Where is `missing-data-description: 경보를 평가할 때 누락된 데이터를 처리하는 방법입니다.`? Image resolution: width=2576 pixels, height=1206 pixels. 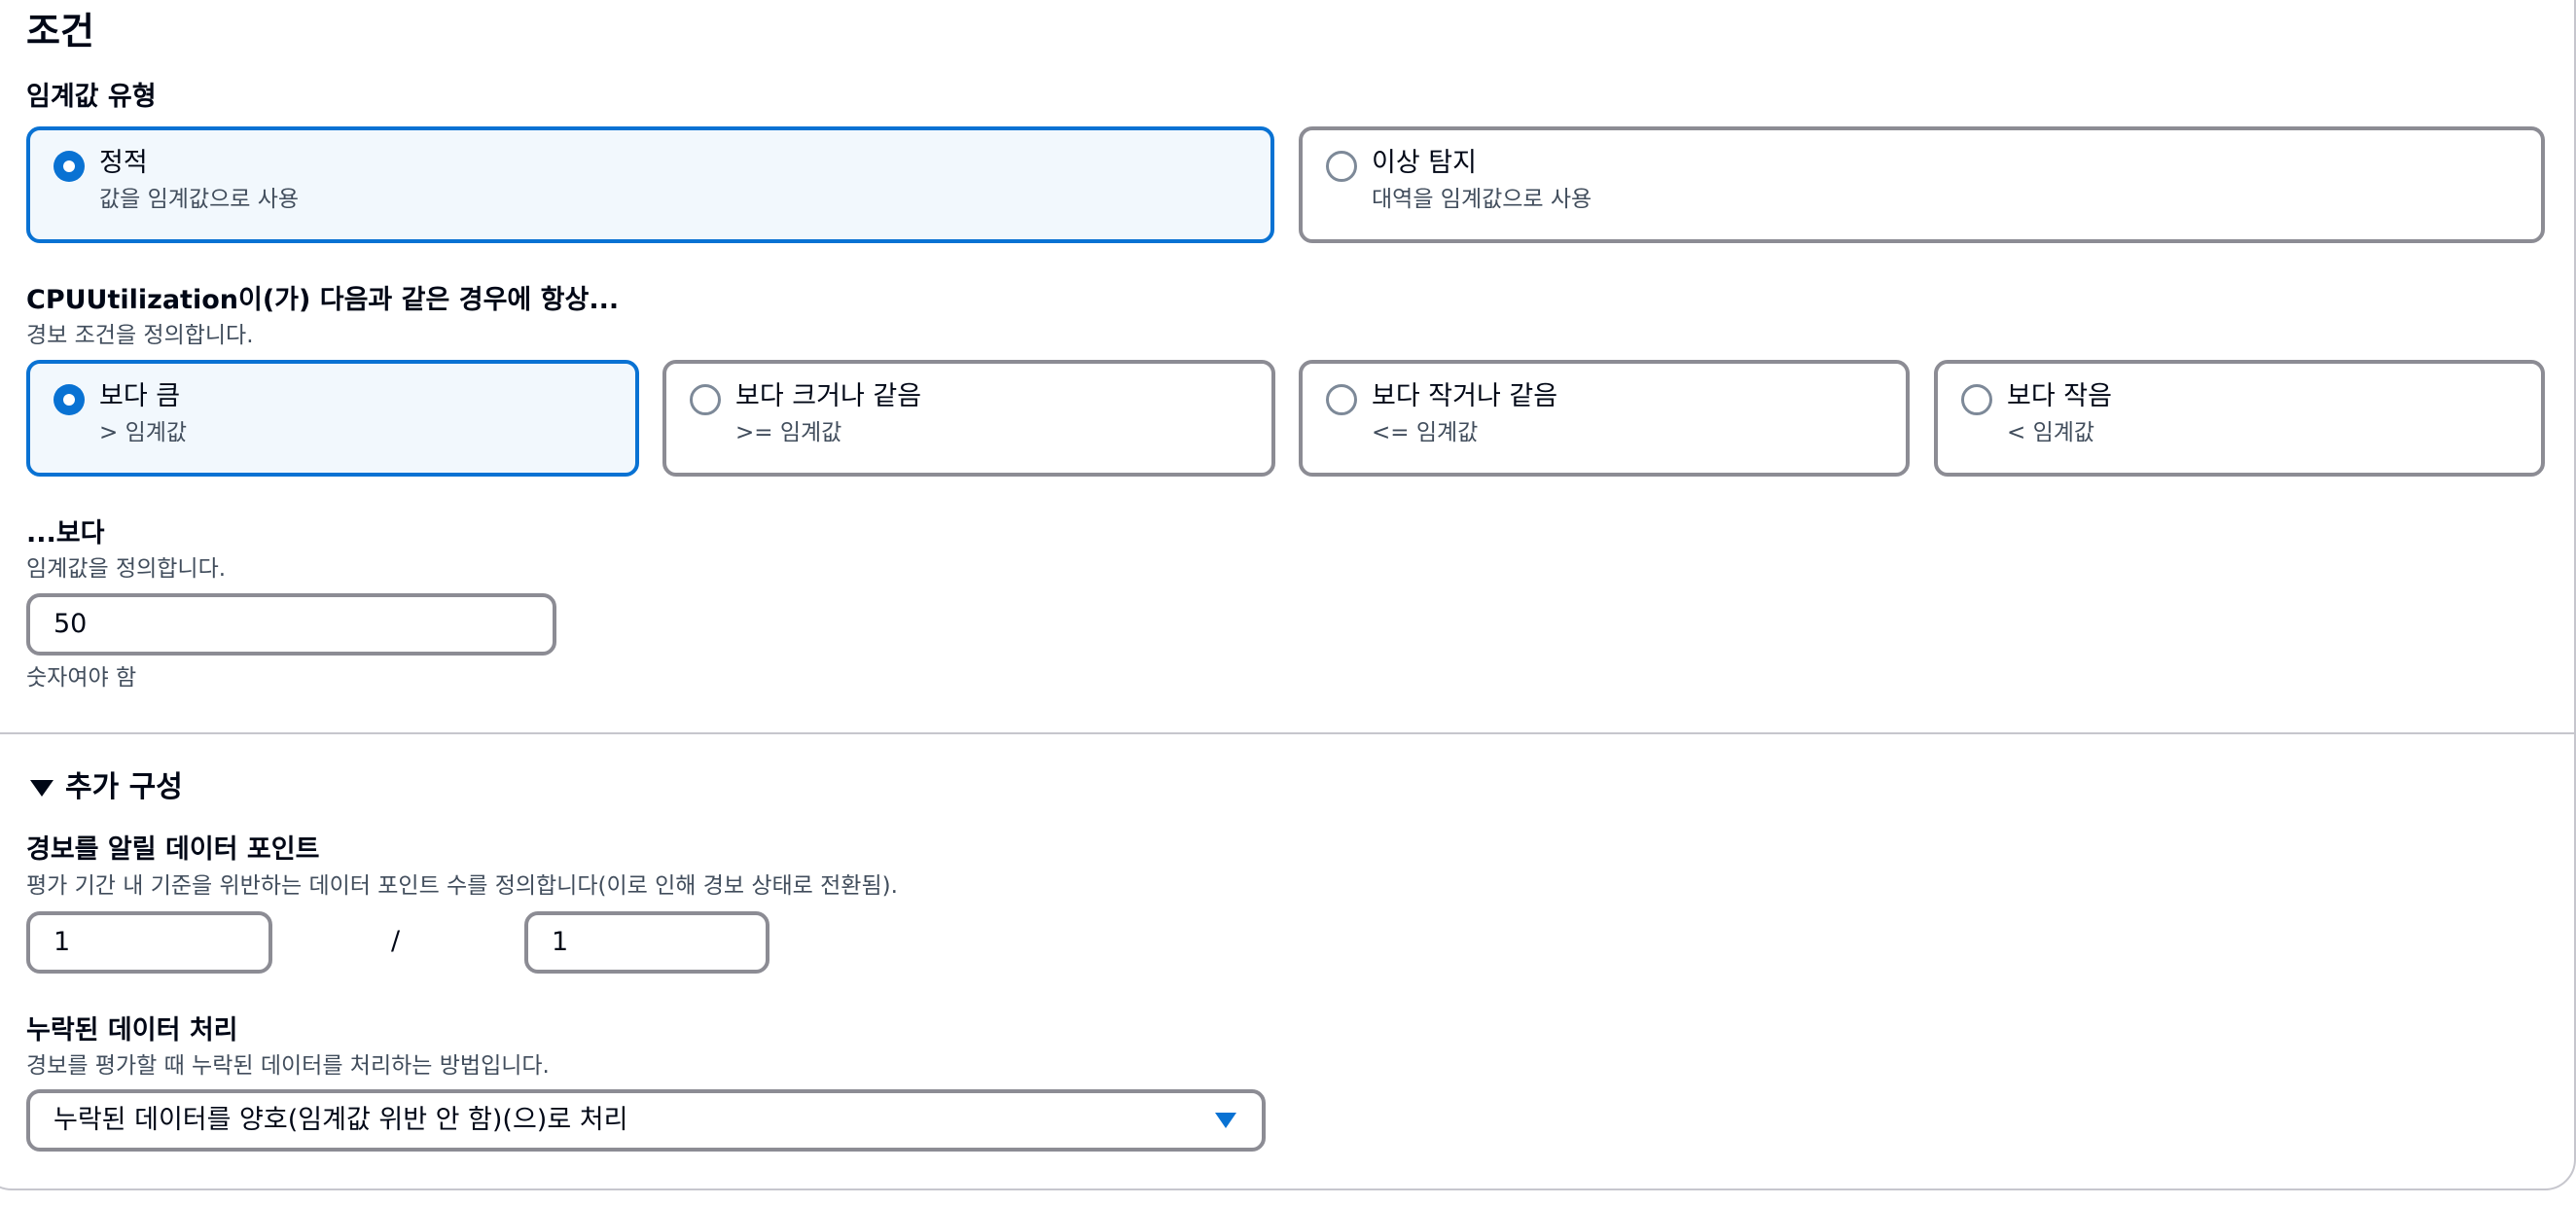 missing-data-description: 경보를 평가할 때 누락된 데이터를 처리하는 방법입니다. is located at coordinates (288, 1066).